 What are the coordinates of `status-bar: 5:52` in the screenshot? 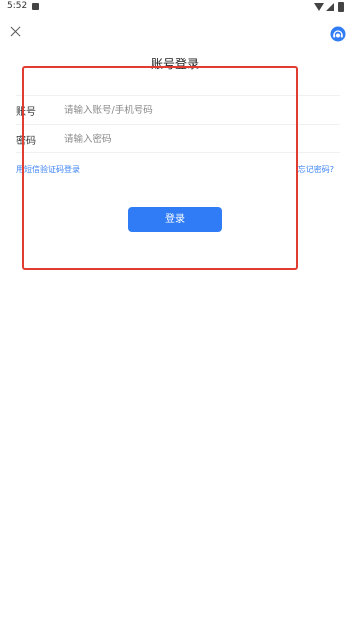 It's located at (175, 7).